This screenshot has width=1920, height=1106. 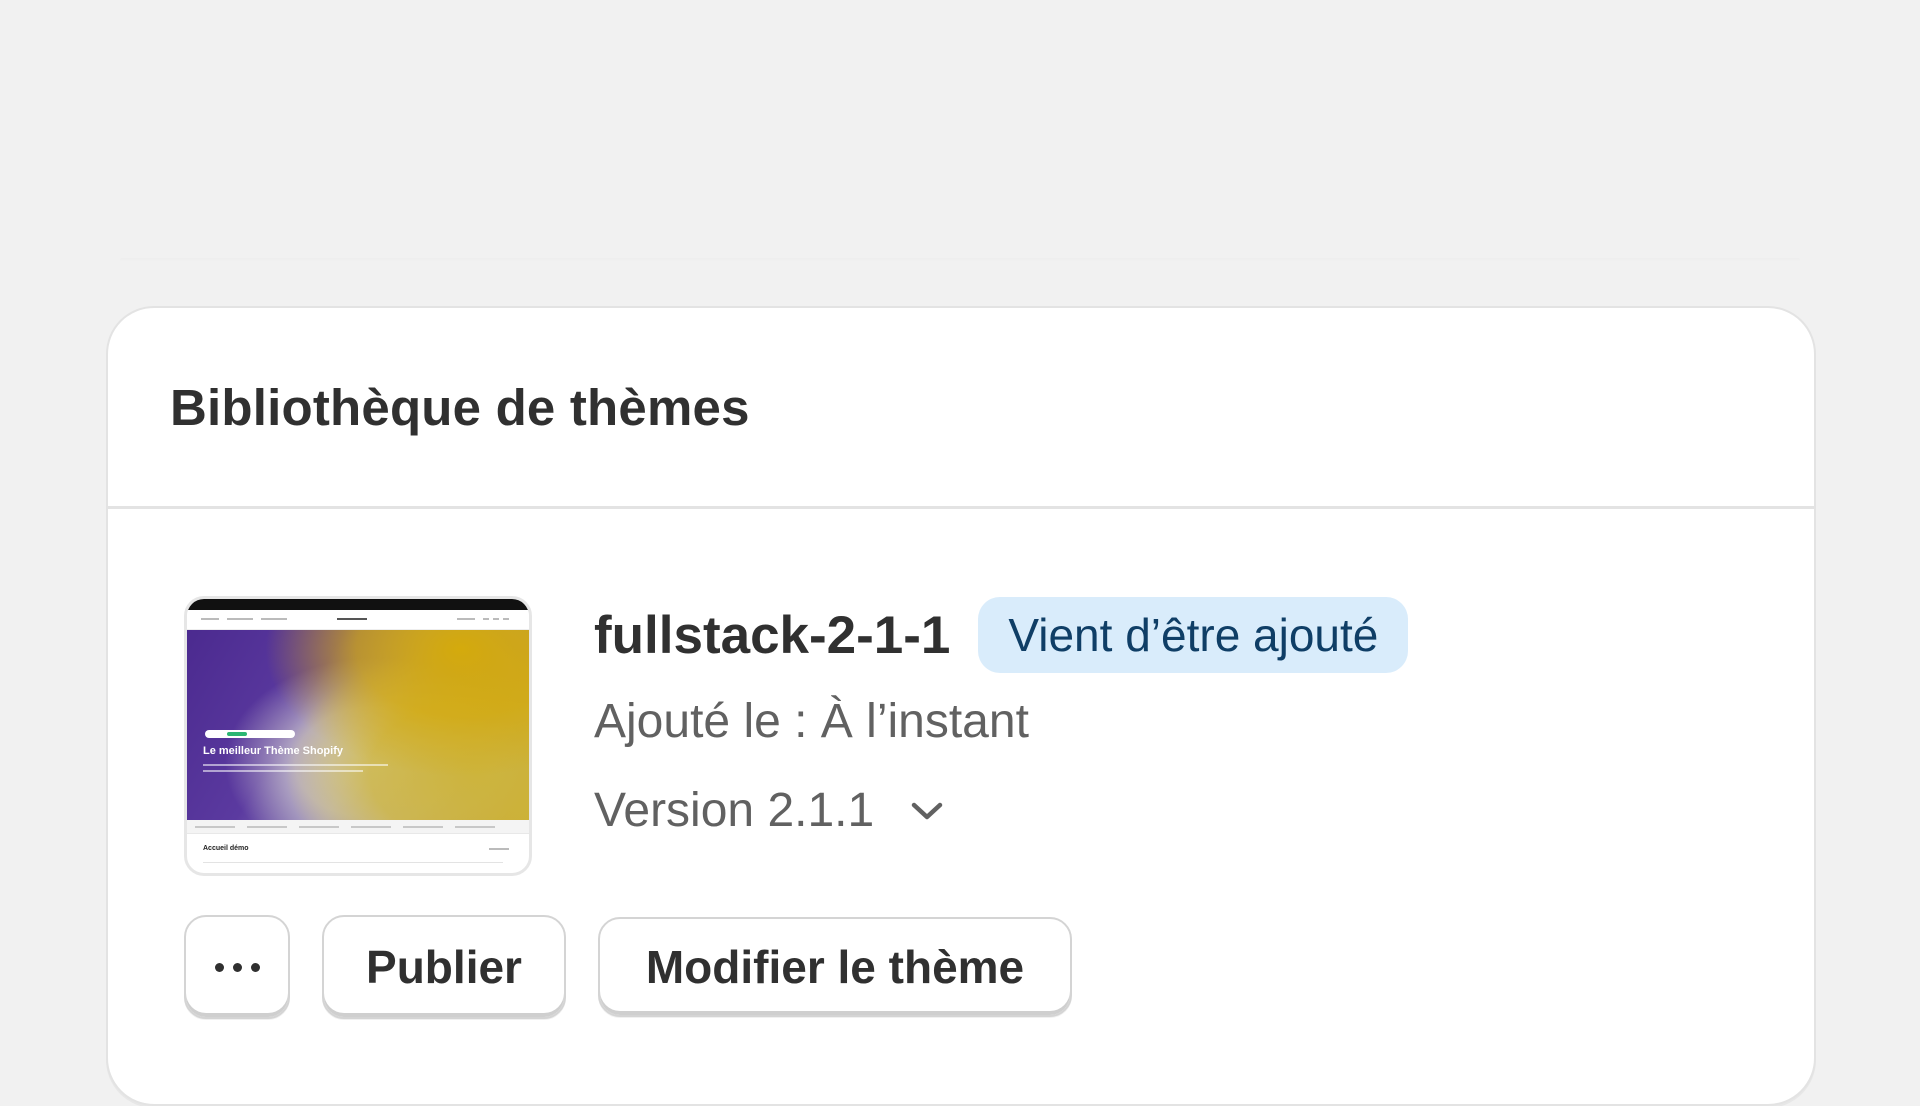 What do you see at coordinates (835, 967) in the screenshot?
I see `edit-theme-button: Modifier le thème` at bounding box center [835, 967].